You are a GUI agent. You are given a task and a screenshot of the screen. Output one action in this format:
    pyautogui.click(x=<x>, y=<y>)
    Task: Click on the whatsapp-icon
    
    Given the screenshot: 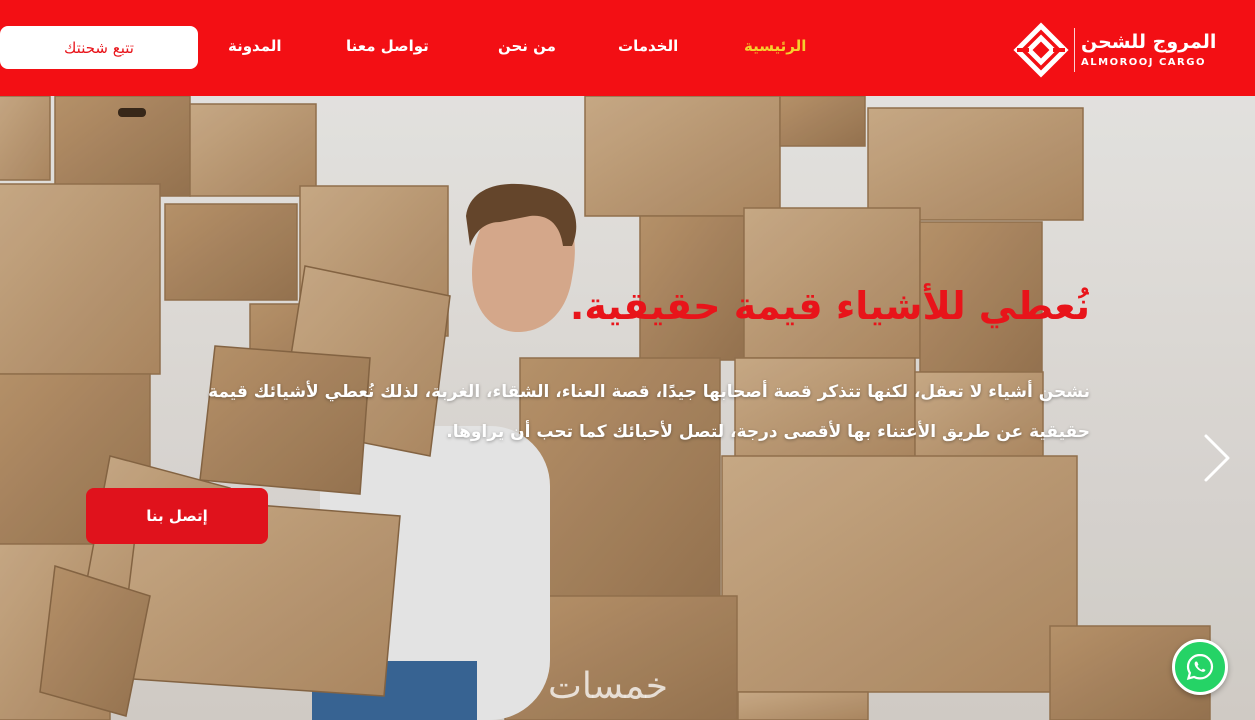 What is the action you would take?
    pyautogui.click(x=1200, y=666)
    